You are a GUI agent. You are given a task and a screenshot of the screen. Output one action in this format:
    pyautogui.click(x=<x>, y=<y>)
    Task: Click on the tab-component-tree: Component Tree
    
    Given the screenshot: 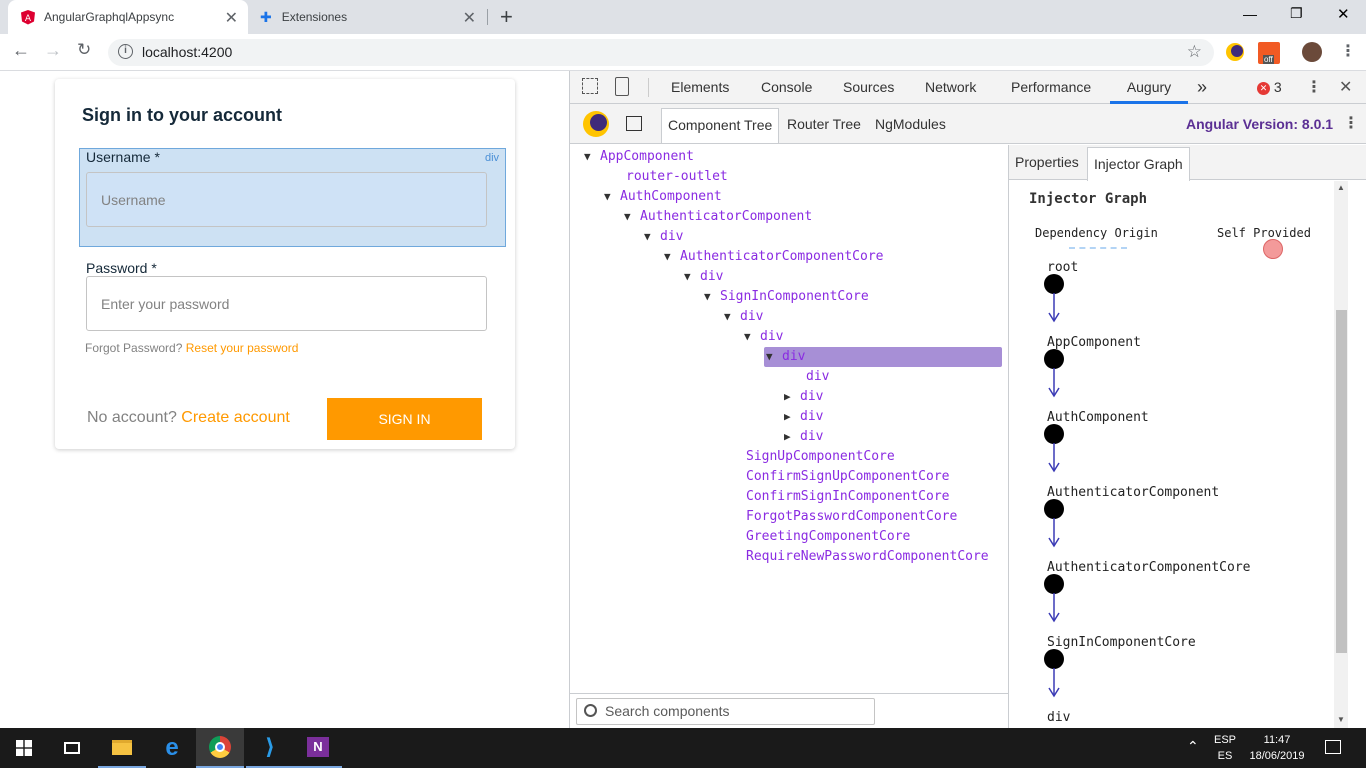 What is the action you would take?
    pyautogui.click(x=720, y=125)
    